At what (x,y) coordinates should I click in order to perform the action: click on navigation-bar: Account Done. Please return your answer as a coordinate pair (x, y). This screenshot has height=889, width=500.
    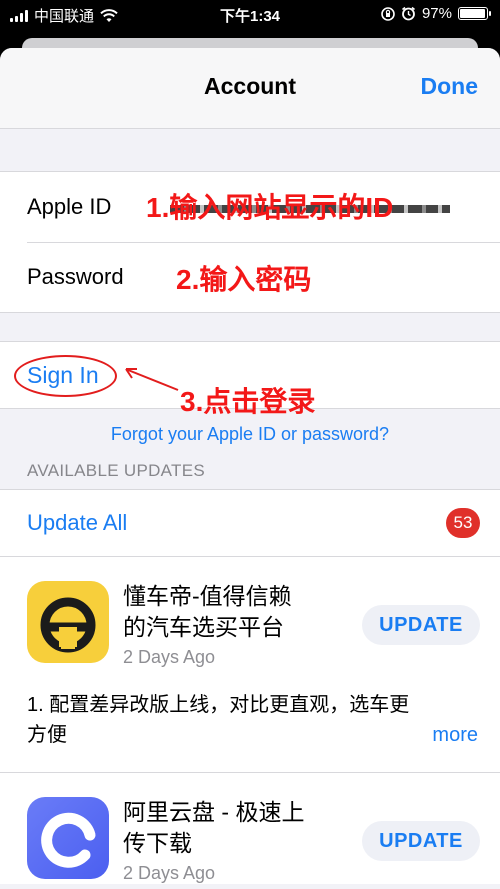
    Looking at the image, I should click on (250, 88).